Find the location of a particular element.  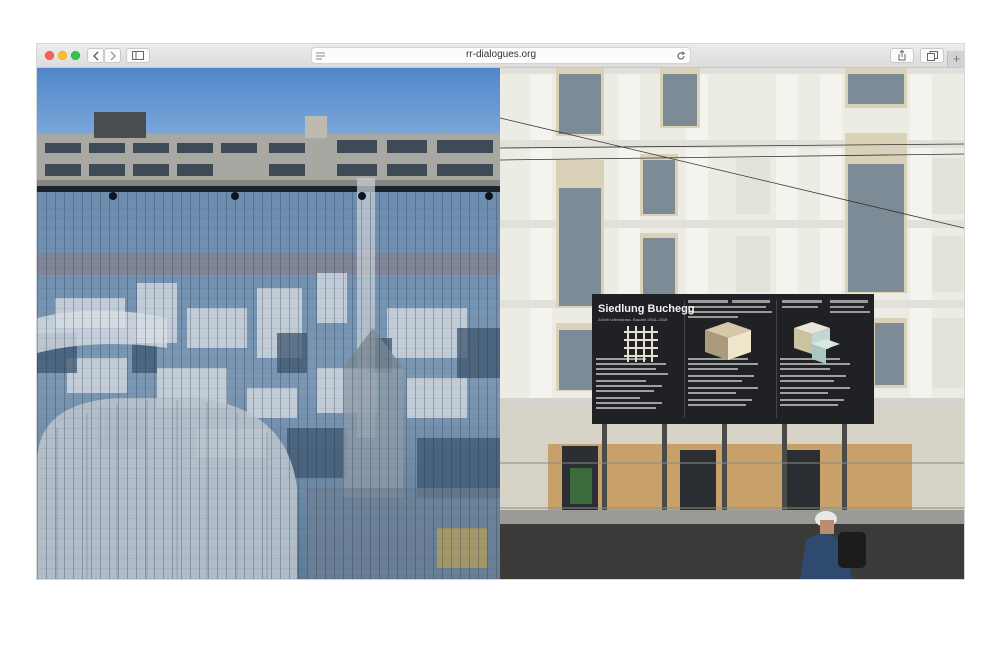

chevron-left-icon is located at coordinates (95, 55).